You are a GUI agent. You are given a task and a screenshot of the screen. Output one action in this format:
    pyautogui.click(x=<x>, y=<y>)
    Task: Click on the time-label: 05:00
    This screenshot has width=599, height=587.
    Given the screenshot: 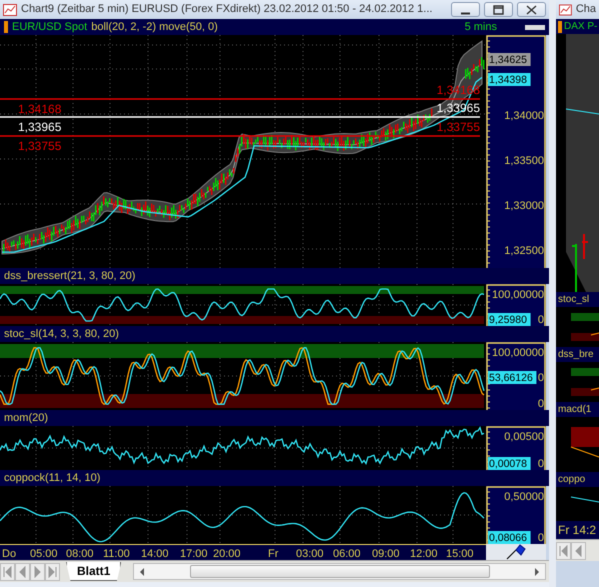 What is the action you would take?
    pyautogui.click(x=44, y=554)
    